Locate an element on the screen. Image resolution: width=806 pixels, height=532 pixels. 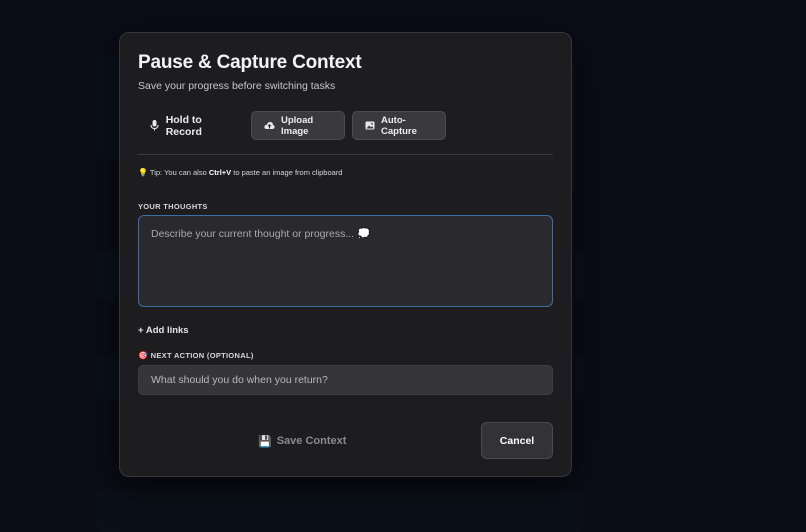
auto-capture-label: Auto-Capture is located at coordinates (399, 125).